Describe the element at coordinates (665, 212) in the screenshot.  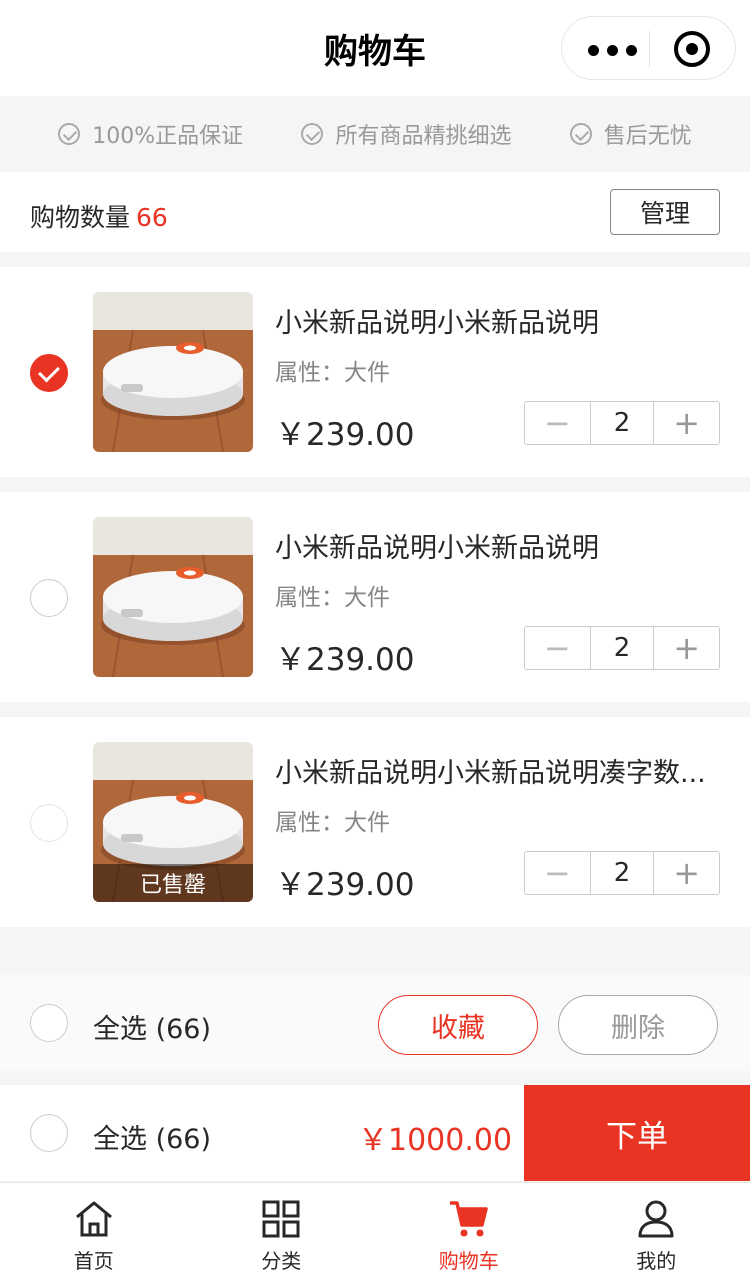
I see `manage-button: 管理` at that location.